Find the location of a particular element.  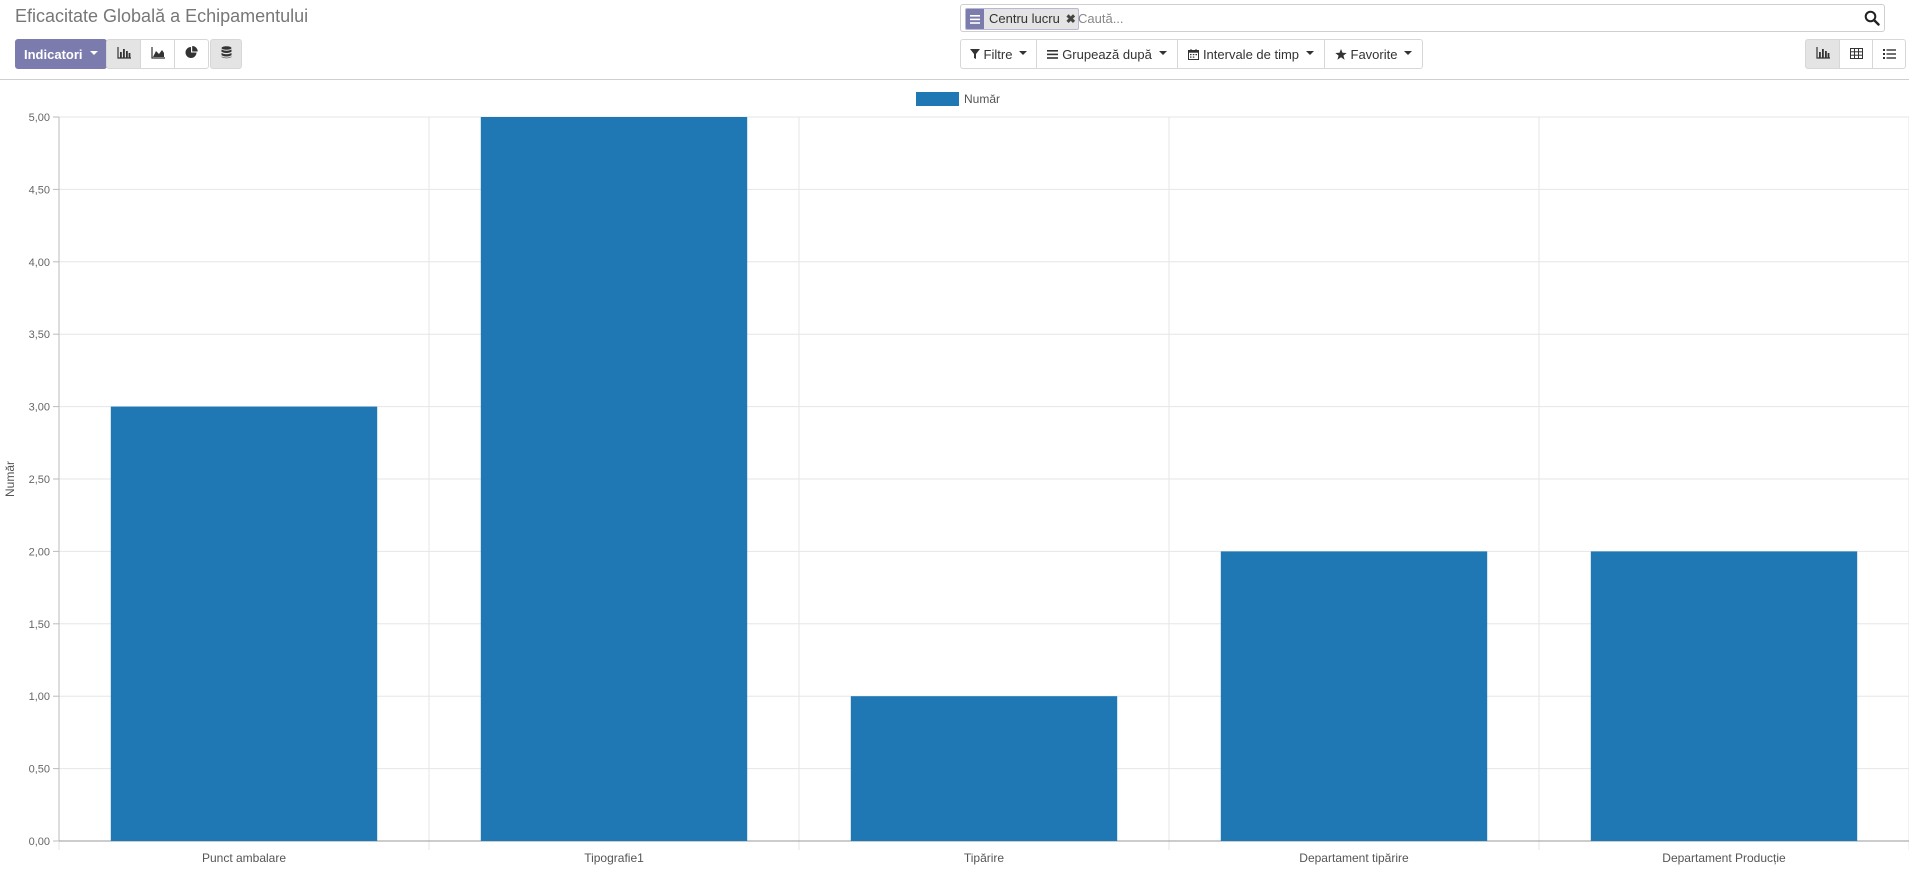

group-by-icon is located at coordinates (975, 19).